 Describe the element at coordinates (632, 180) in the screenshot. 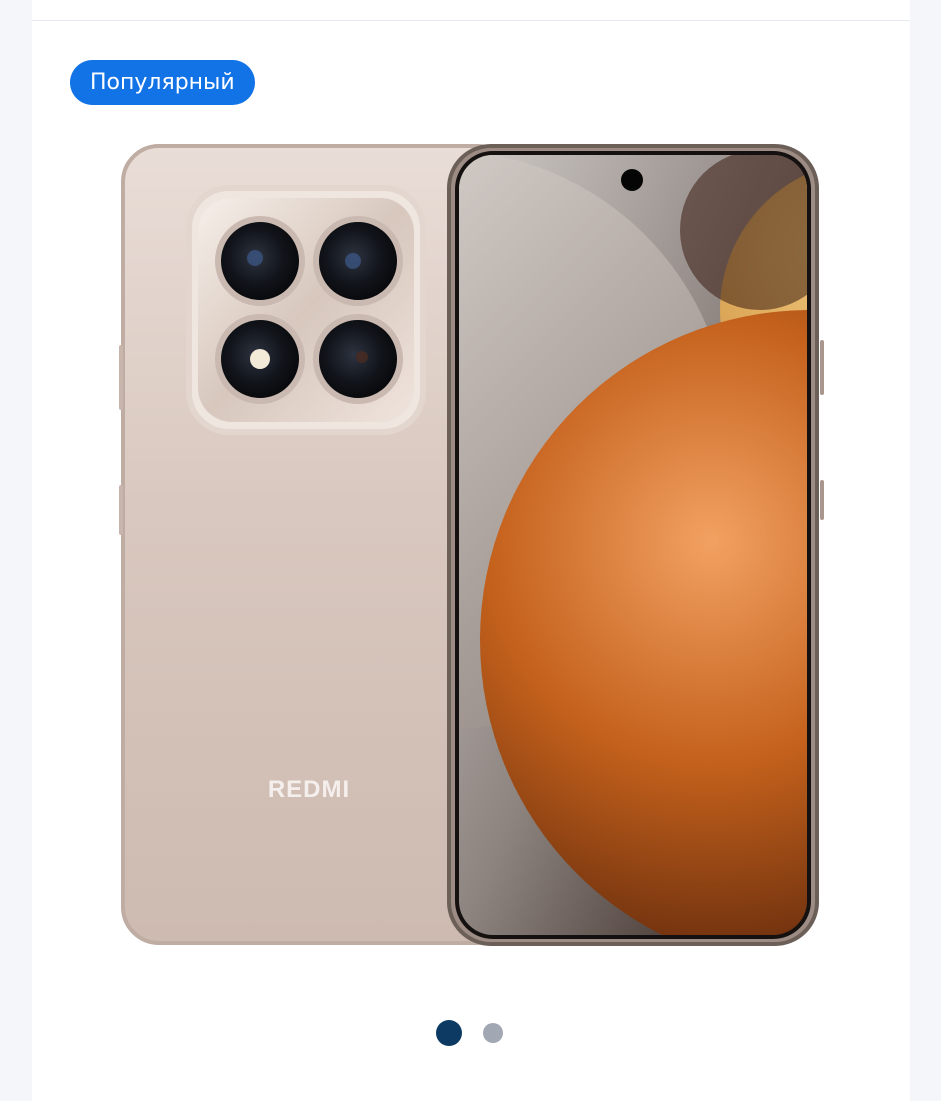

I see `front-camera-icon` at that location.